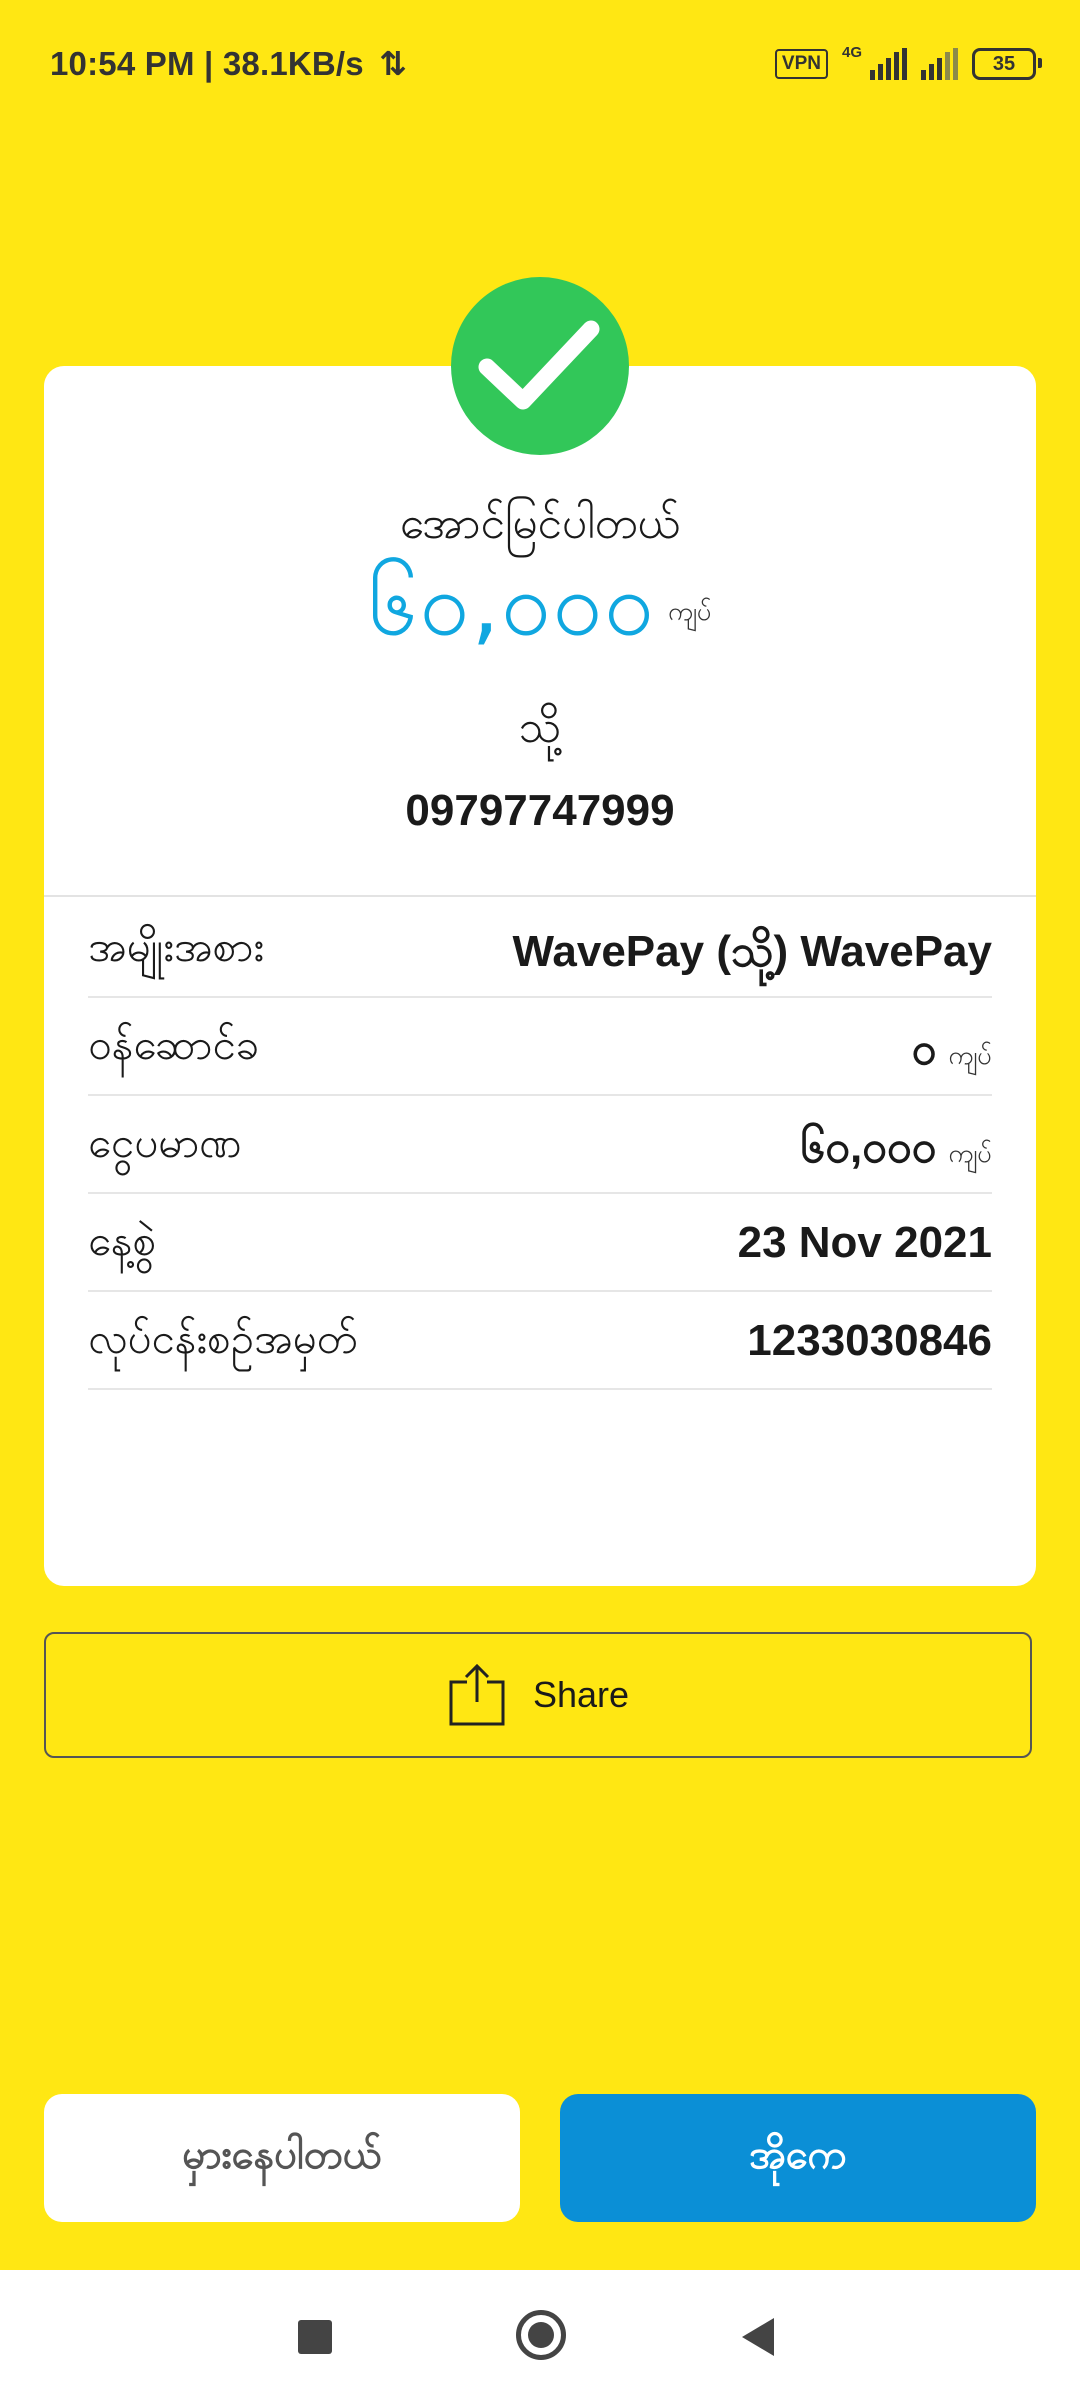  I want to click on detail-label: အမျိုးအစား, so click(176, 946).